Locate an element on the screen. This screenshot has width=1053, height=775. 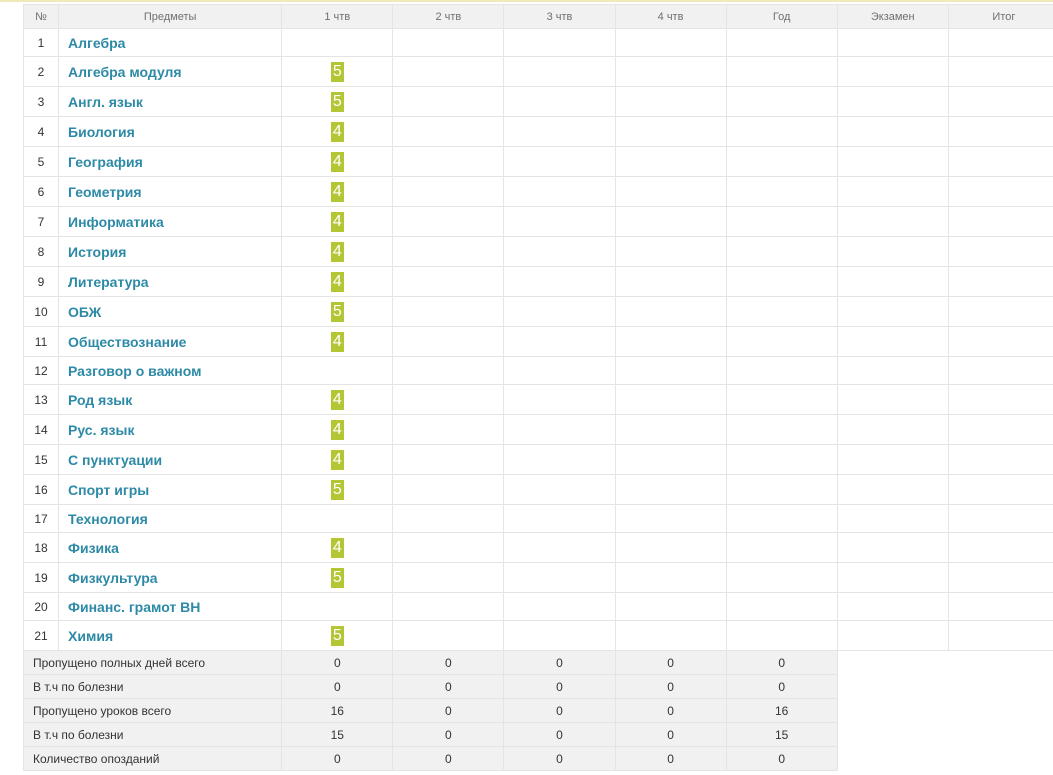
subject-link: История is located at coordinates (97, 252).